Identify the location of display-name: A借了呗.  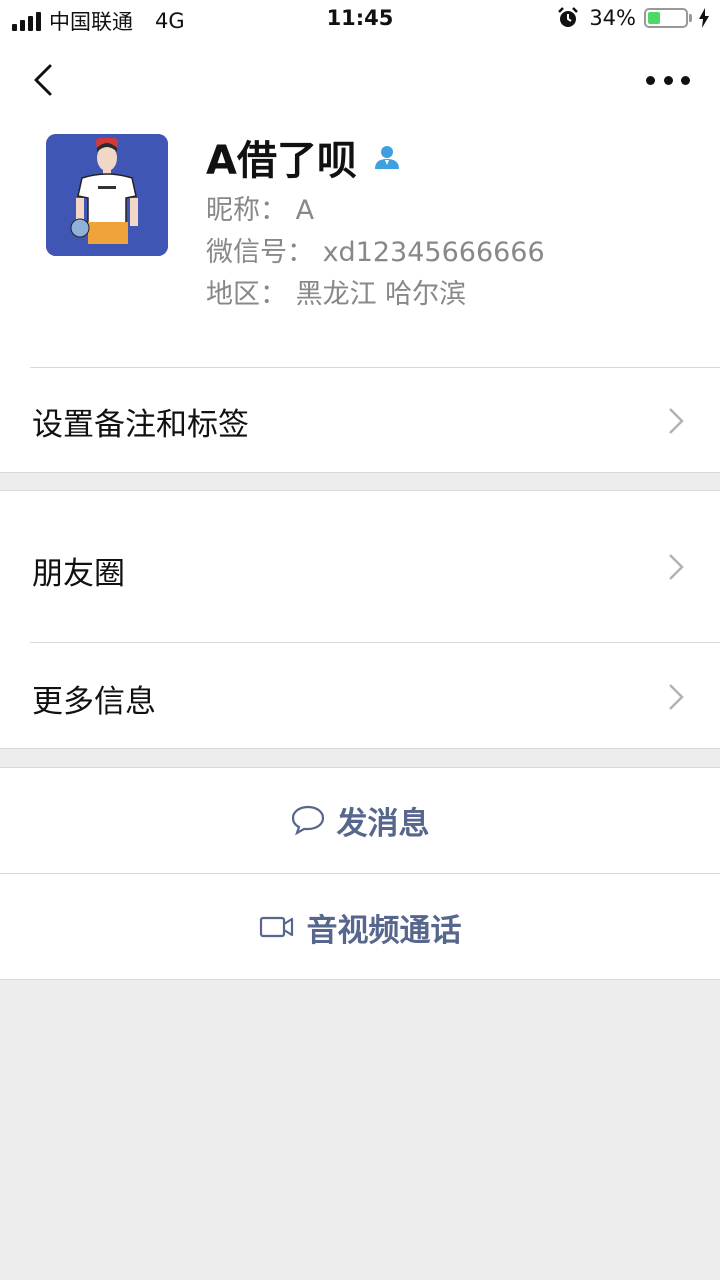
(281, 161).